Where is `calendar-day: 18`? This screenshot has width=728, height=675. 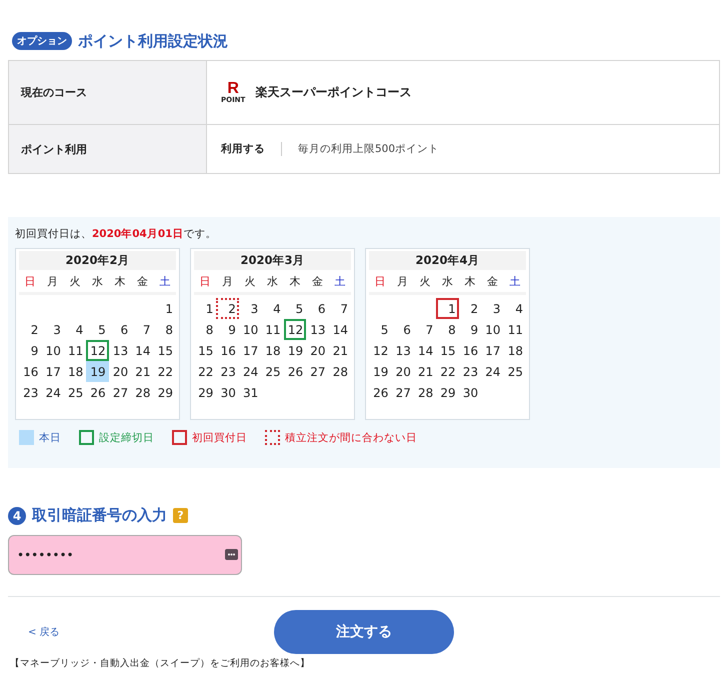
calendar-day: 18 is located at coordinates (272, 350).